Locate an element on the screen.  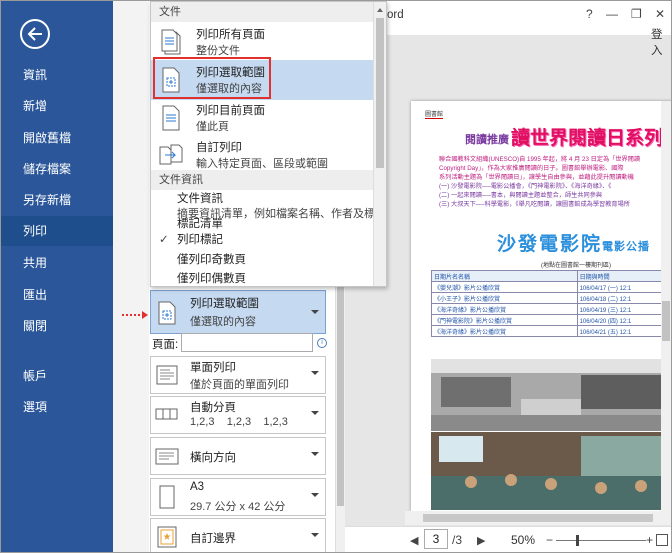
doc-cinema-sub: (地點在圖書館一樓期刊區) is located at coordinates (576, 266).